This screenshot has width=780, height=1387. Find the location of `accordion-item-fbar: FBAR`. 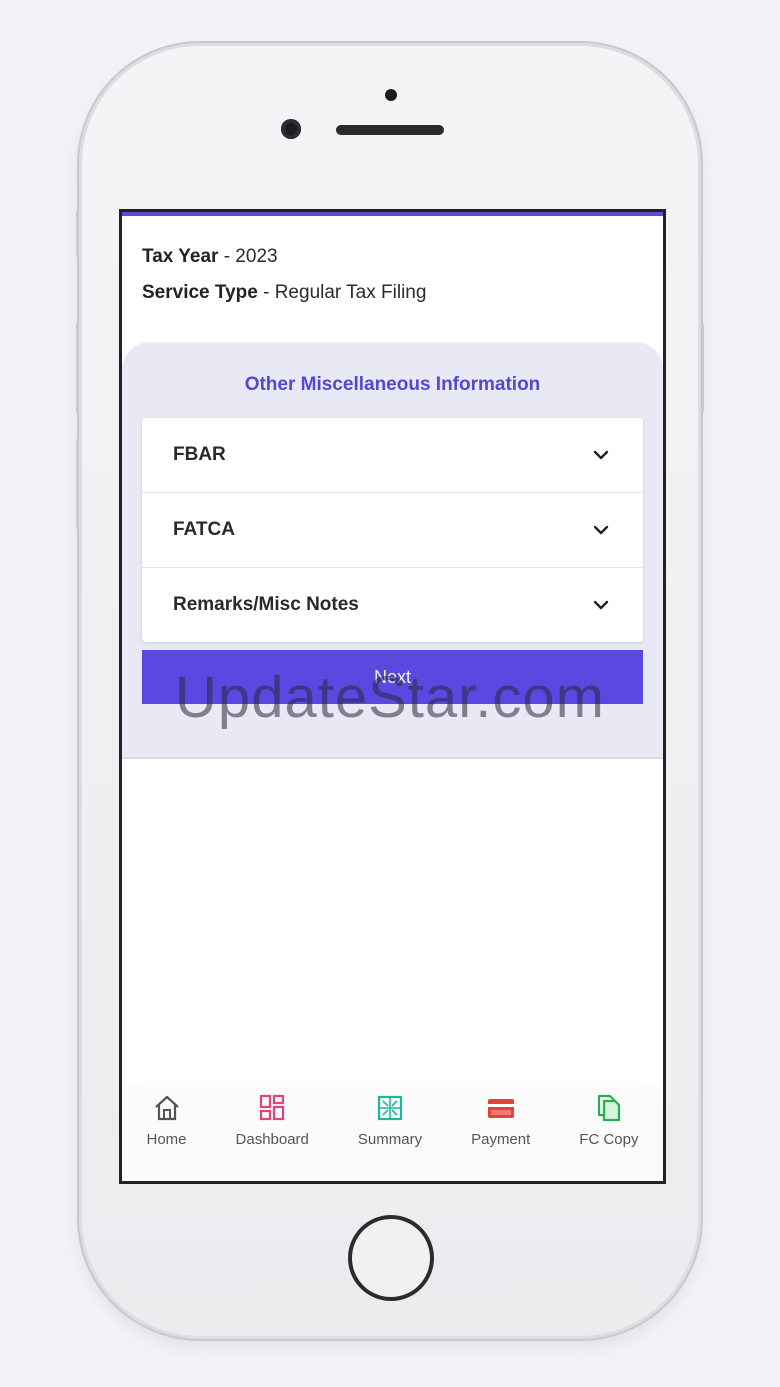

accordion-item-fbar: FBAR is located at coordinates (392, 455).